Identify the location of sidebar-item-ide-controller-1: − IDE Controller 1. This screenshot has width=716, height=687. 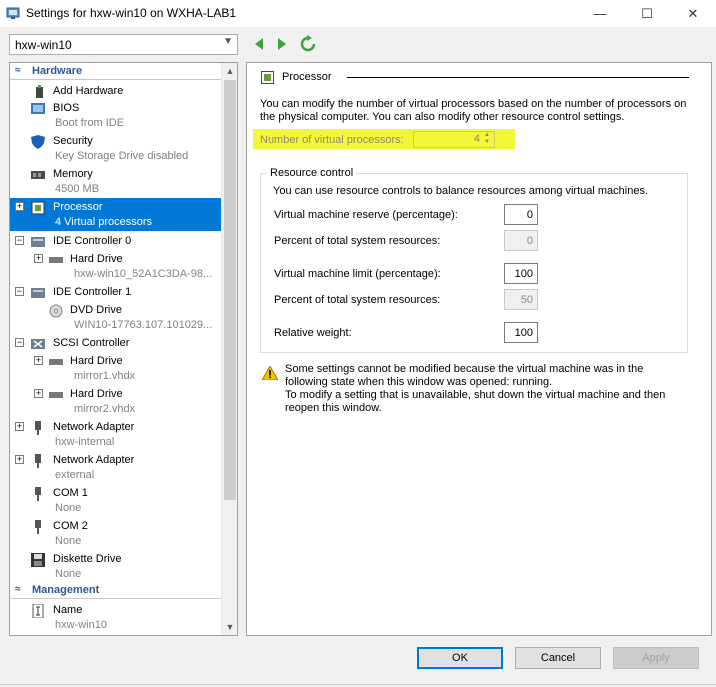
(116, 292).